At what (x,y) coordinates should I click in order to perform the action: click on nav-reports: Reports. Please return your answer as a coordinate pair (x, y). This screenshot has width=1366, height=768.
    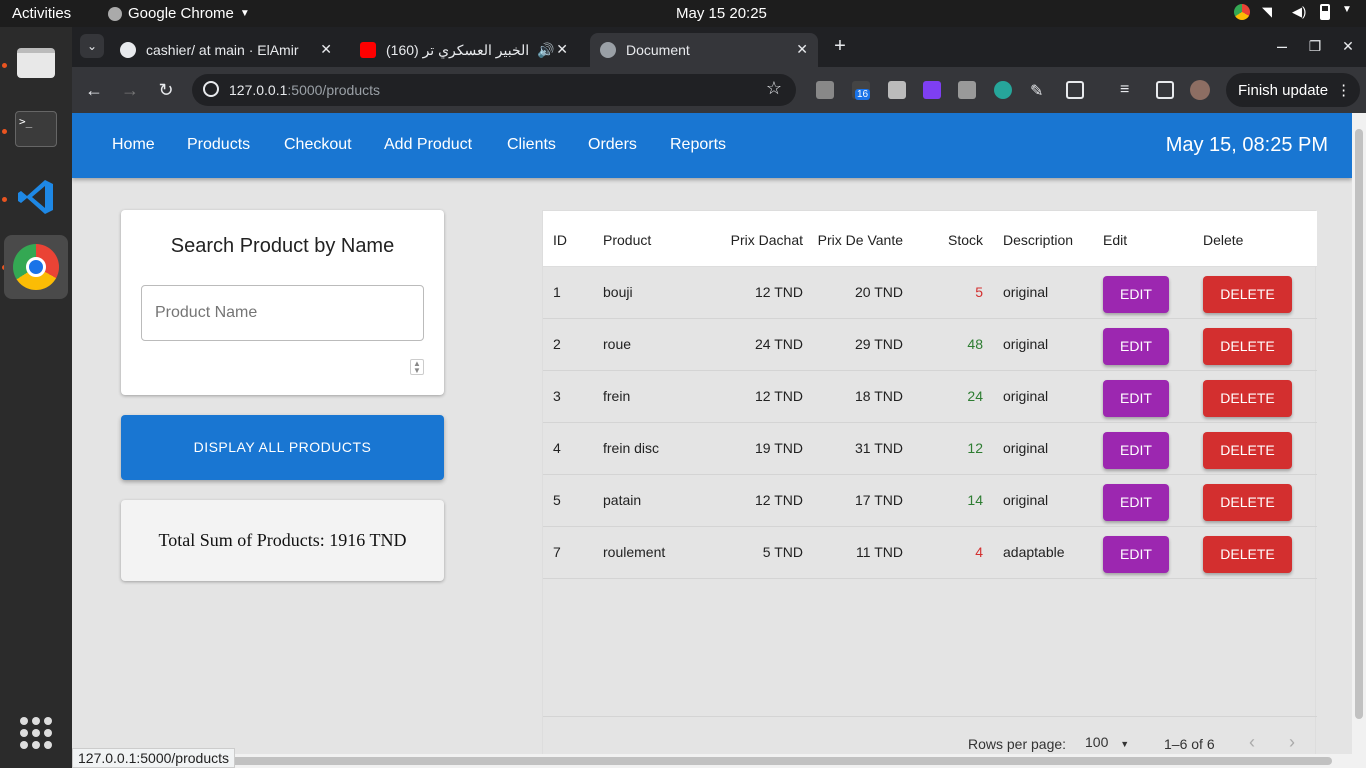
    Looking at the image, I should click on (698, 145).